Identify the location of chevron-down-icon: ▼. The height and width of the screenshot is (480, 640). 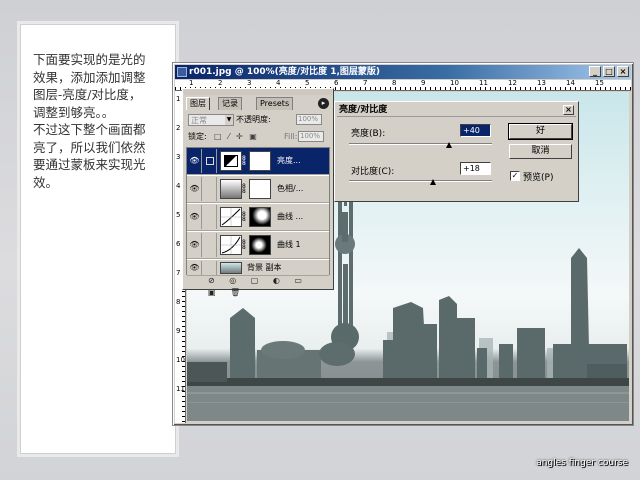
(229, 120).